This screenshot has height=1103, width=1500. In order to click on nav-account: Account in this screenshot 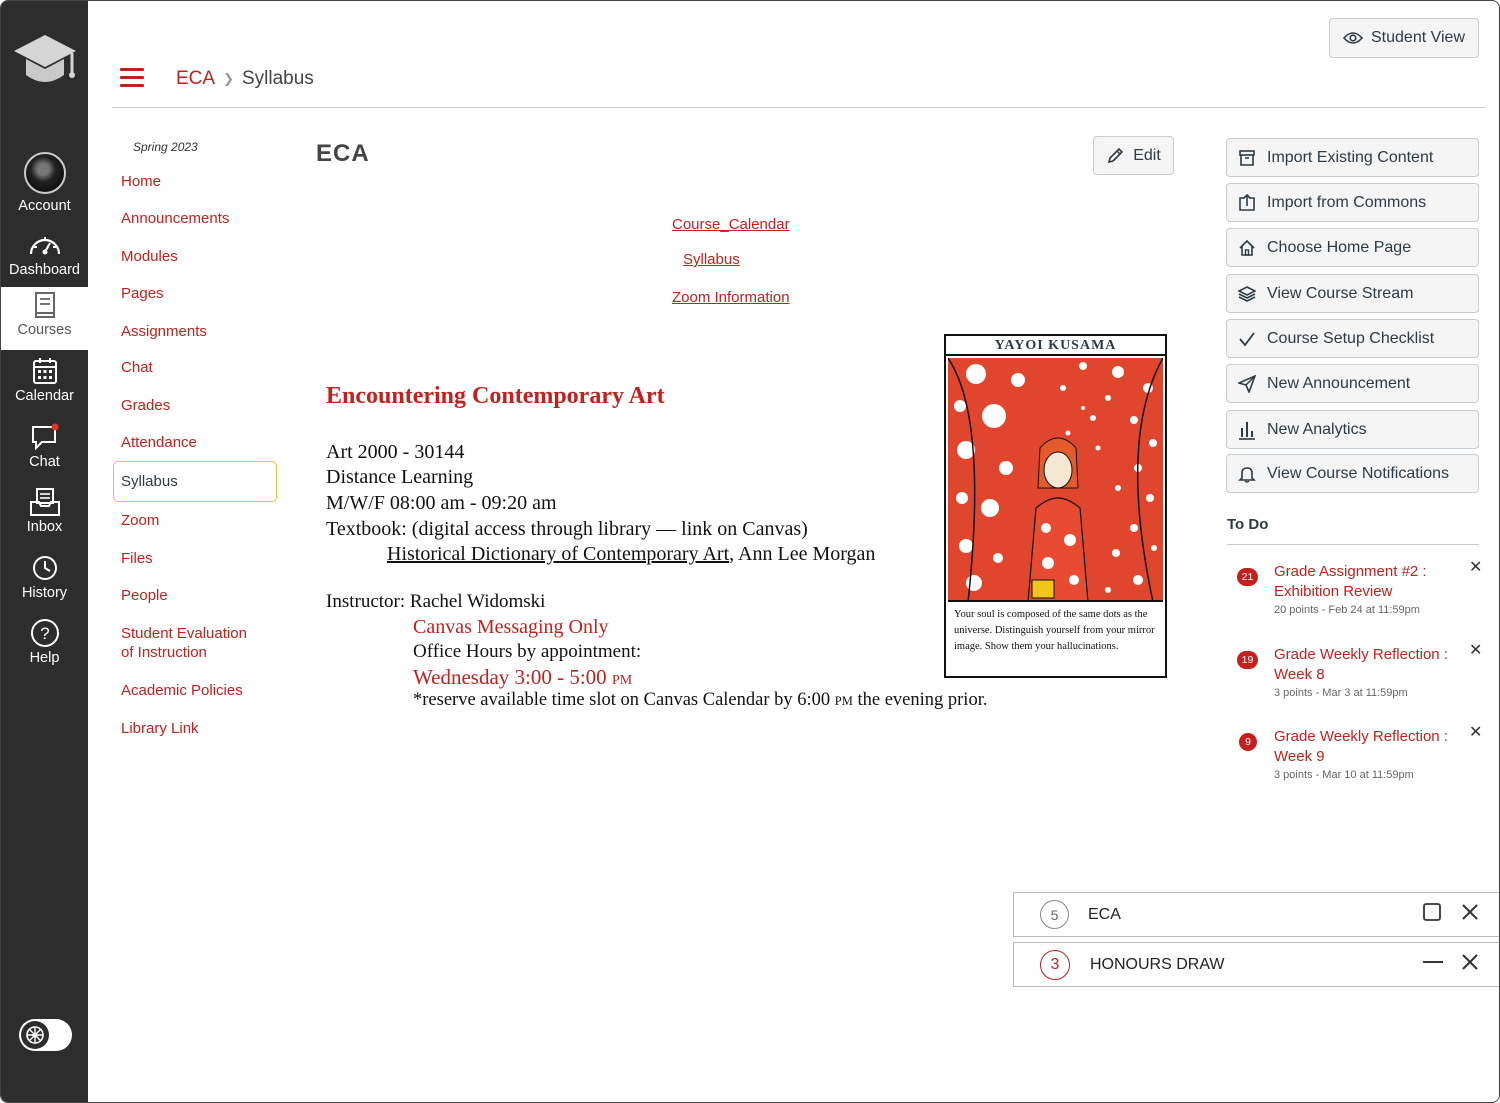, I will do `click(44, 186)`.